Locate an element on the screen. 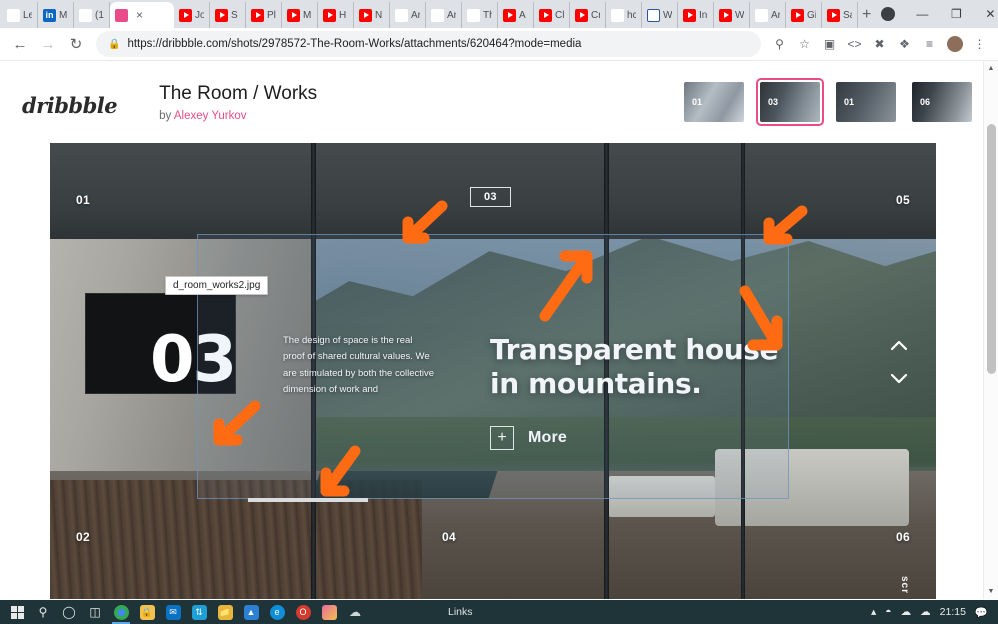 This screenshot has height=624, width=998. bookmark-star-icon: ☆ is located at coordinates (804, 44).